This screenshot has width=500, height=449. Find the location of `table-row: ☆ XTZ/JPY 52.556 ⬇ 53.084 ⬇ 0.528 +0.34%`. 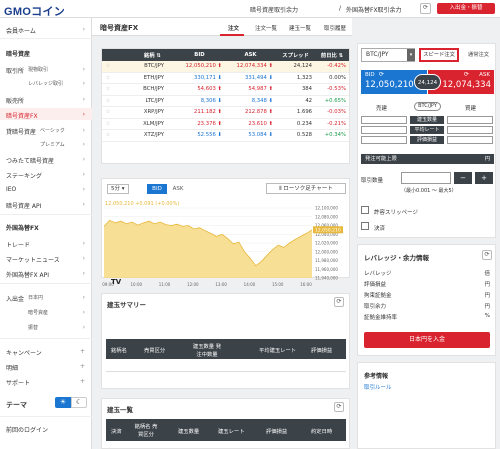

table-row: ☆ XTZ/JPY 52.556 ⬇ 53.084 ⬇ 0.528 +0.34% is located at coordinates (225, 136).